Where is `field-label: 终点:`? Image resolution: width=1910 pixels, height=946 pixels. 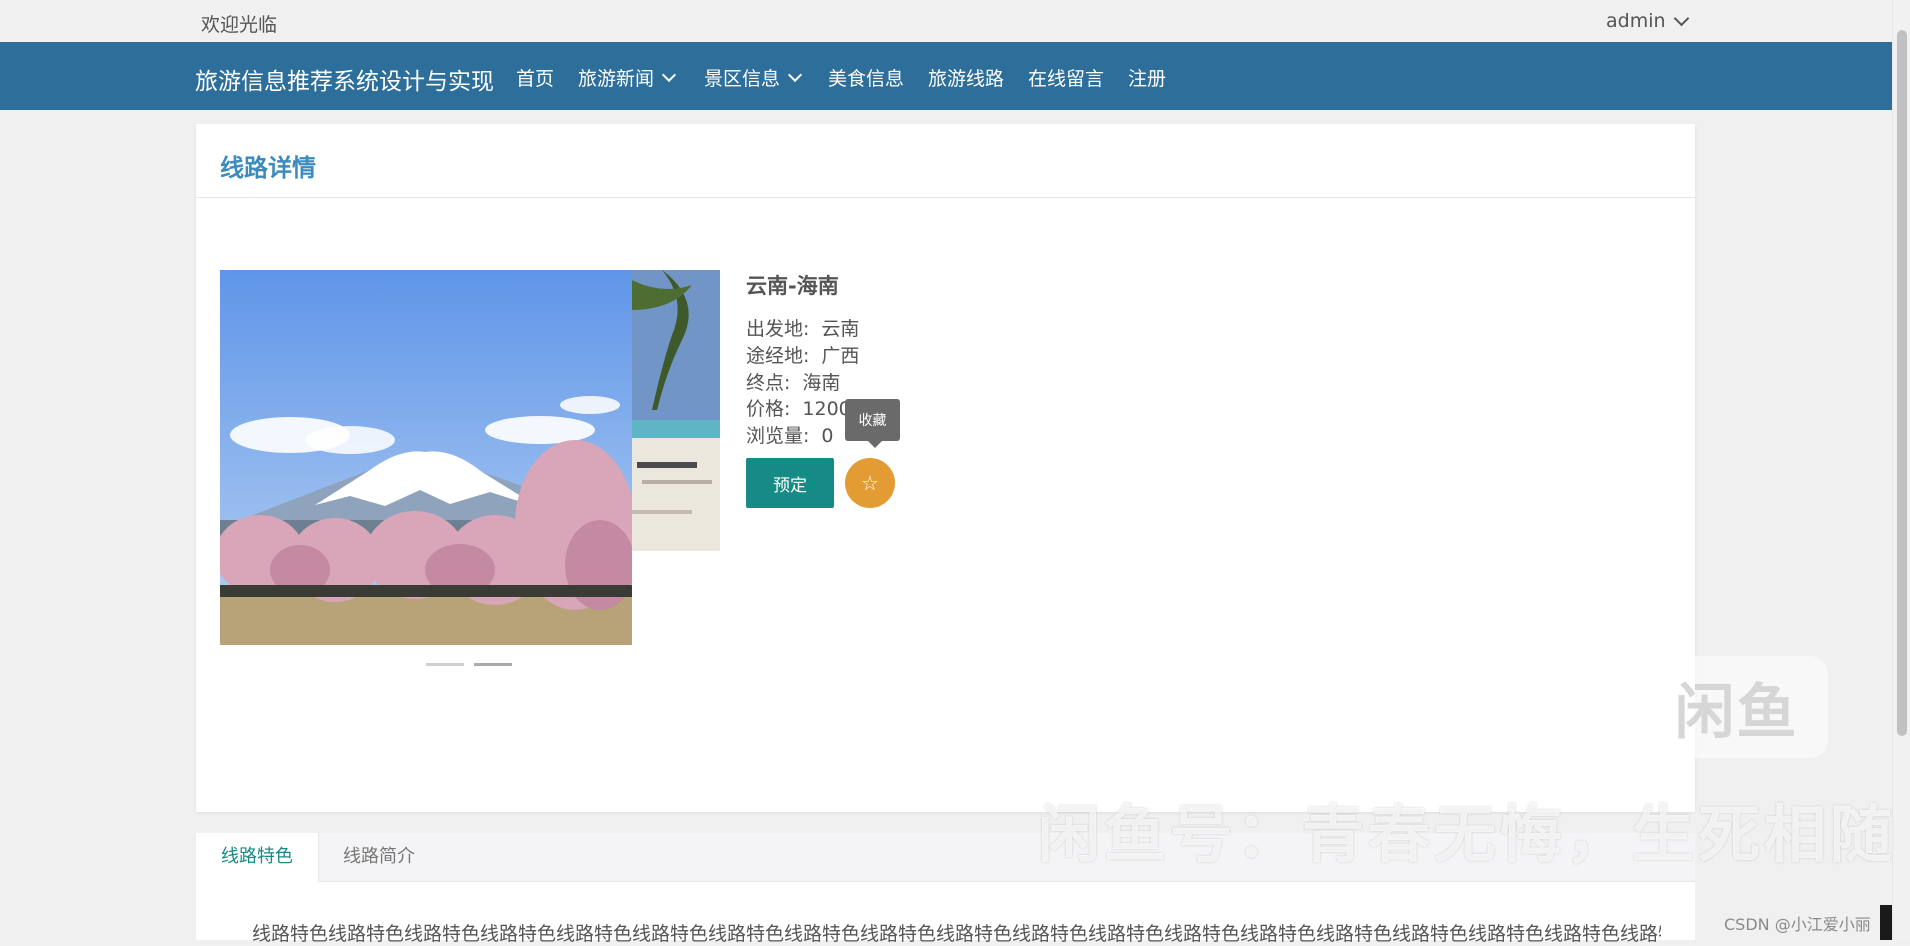 field-label: 终点: is located at coordinates (768, 383).